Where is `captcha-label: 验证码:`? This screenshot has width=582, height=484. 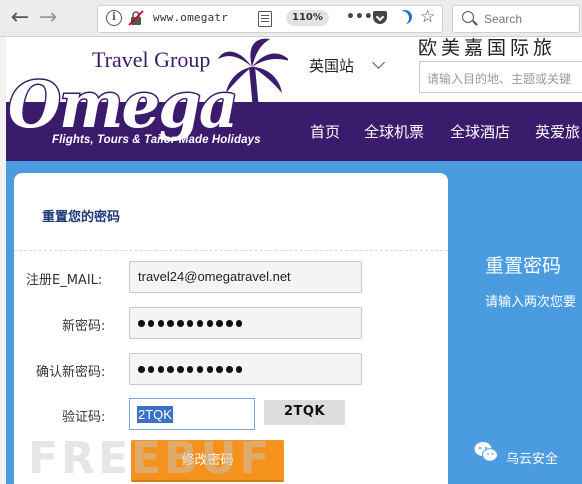
captcha-label: 验证码: is located at coordinates (84, 417).